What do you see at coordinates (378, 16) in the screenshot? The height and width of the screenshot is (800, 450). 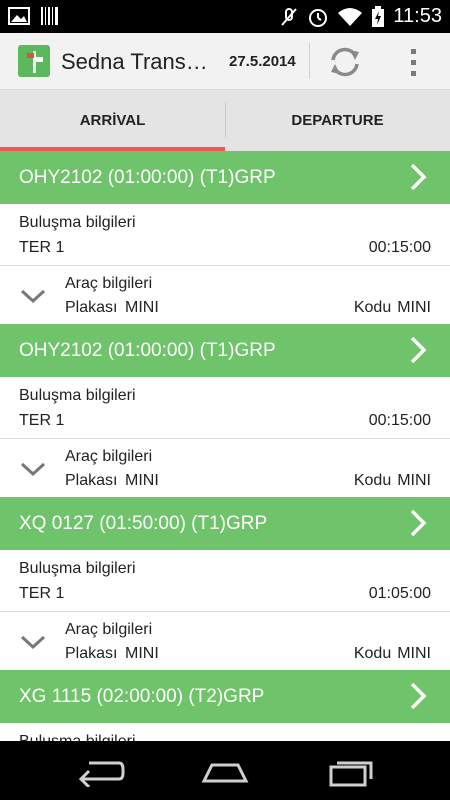 I see `battery-charging-icon` at bounding box center [378, 16].